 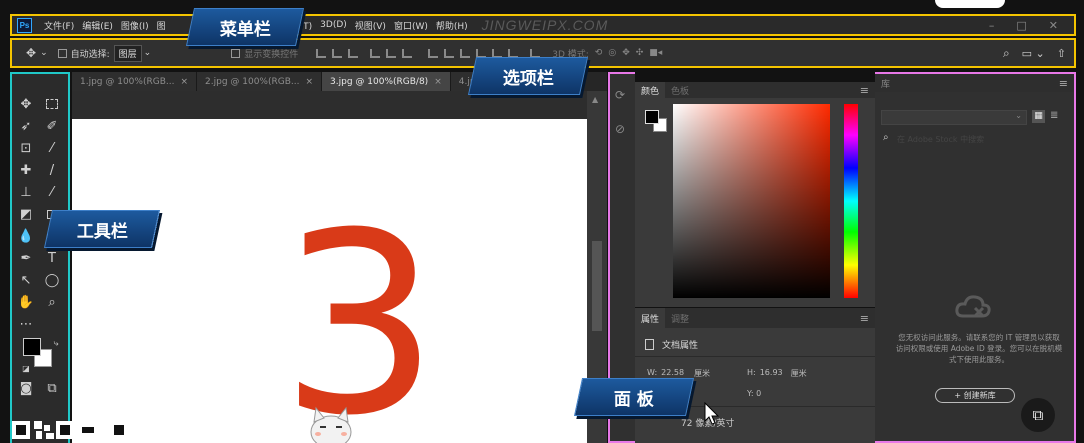 What do you see at coordinates (26, 214) in the screenshot?
I see `eraser-icon: ◩` at bounding box center [26, 214].